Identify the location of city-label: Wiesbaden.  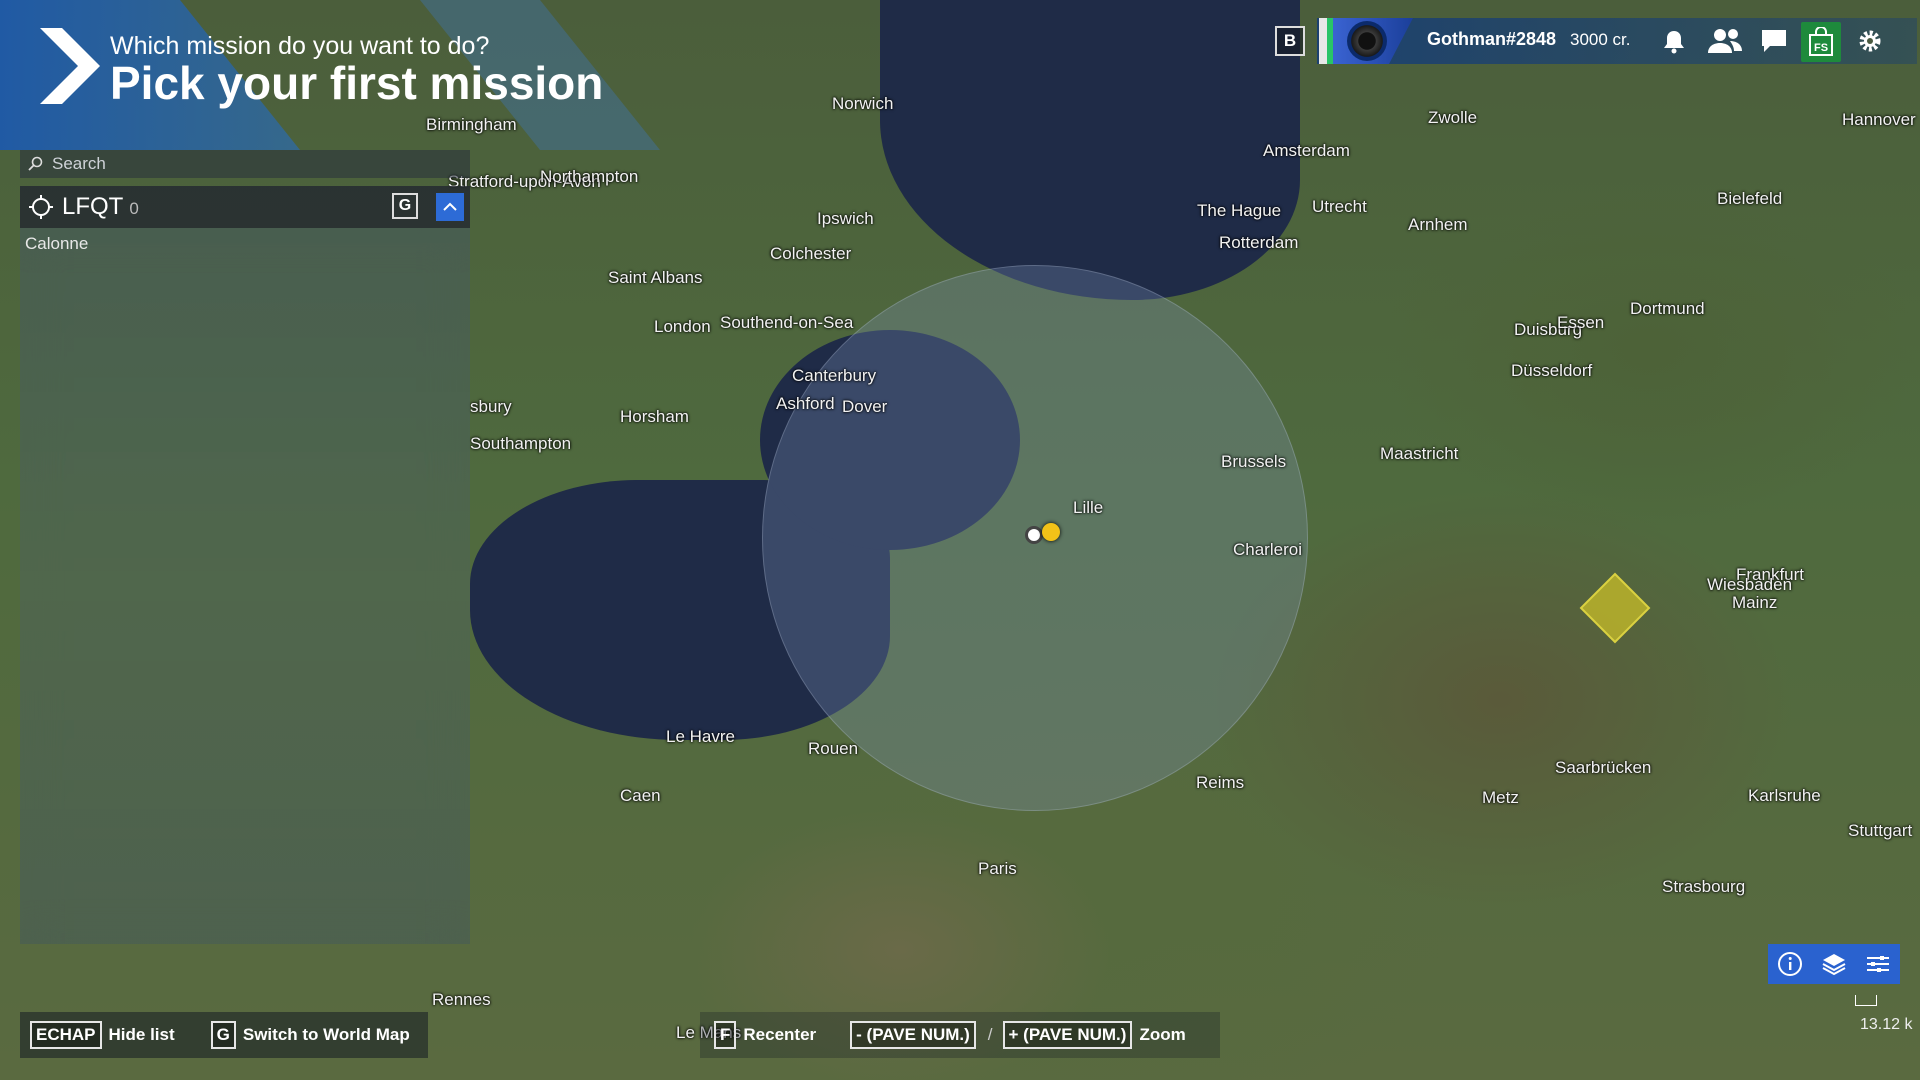
(1750, 584).